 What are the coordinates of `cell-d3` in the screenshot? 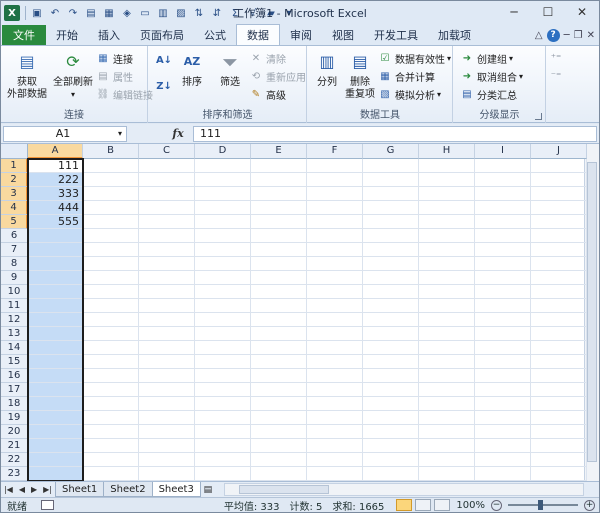 It's located at (223, 194).